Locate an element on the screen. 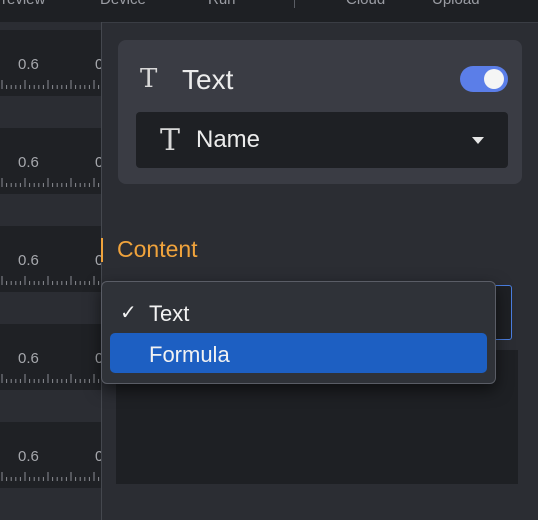 Image resolution: width=538 pixels, height=520 pixels. enable-toggle is located at coordinates (484, 79).